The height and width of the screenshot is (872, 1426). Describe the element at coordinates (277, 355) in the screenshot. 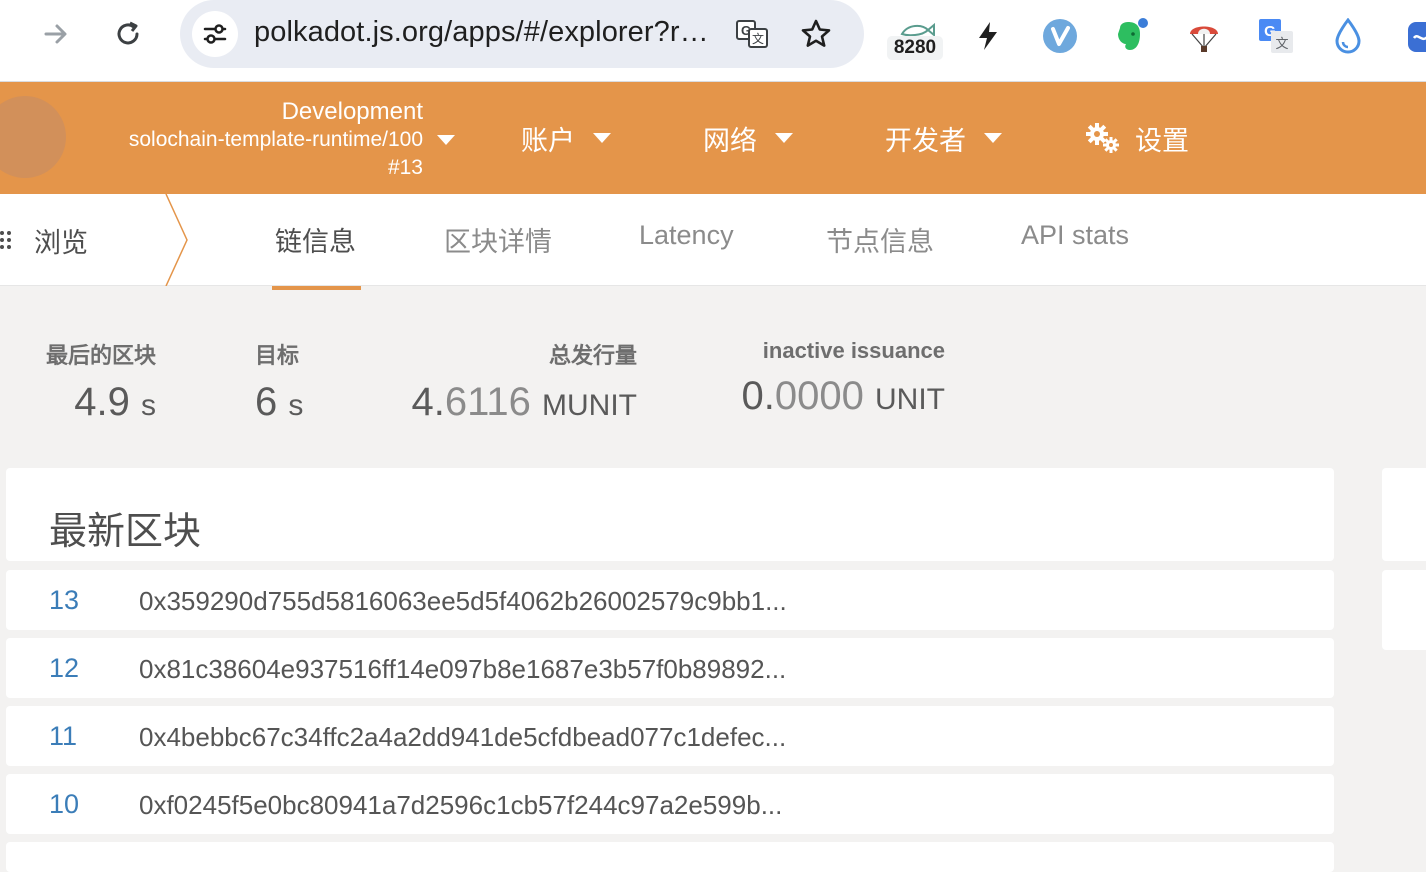

I see `summary-label: 目标` at that location.